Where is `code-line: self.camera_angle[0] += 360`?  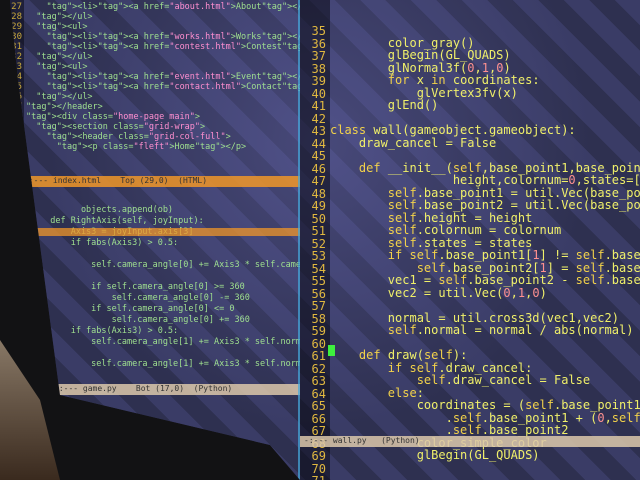 code-line: self.camera_angle[0] += 360 is located at coordinates (145, 320).